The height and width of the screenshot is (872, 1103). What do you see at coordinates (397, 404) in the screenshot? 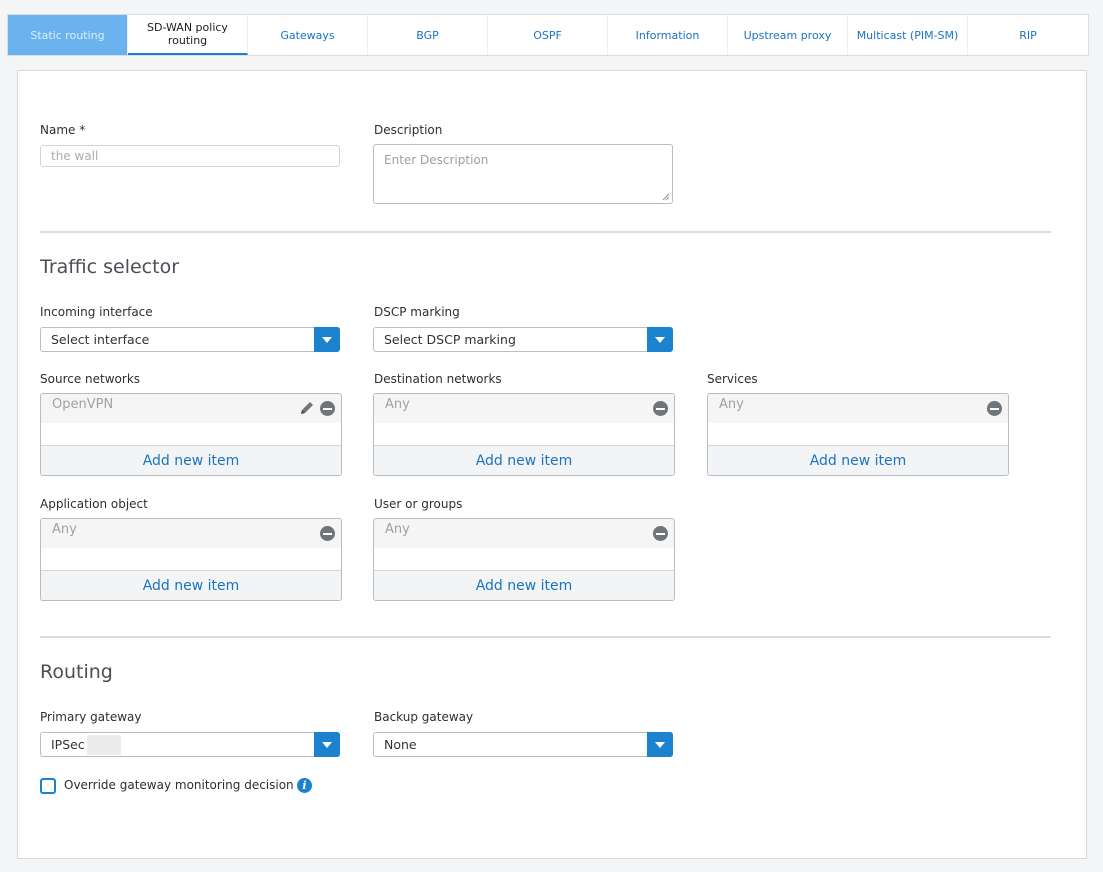
I see `destination-network-value: Any` at bounding box center [397, 404].